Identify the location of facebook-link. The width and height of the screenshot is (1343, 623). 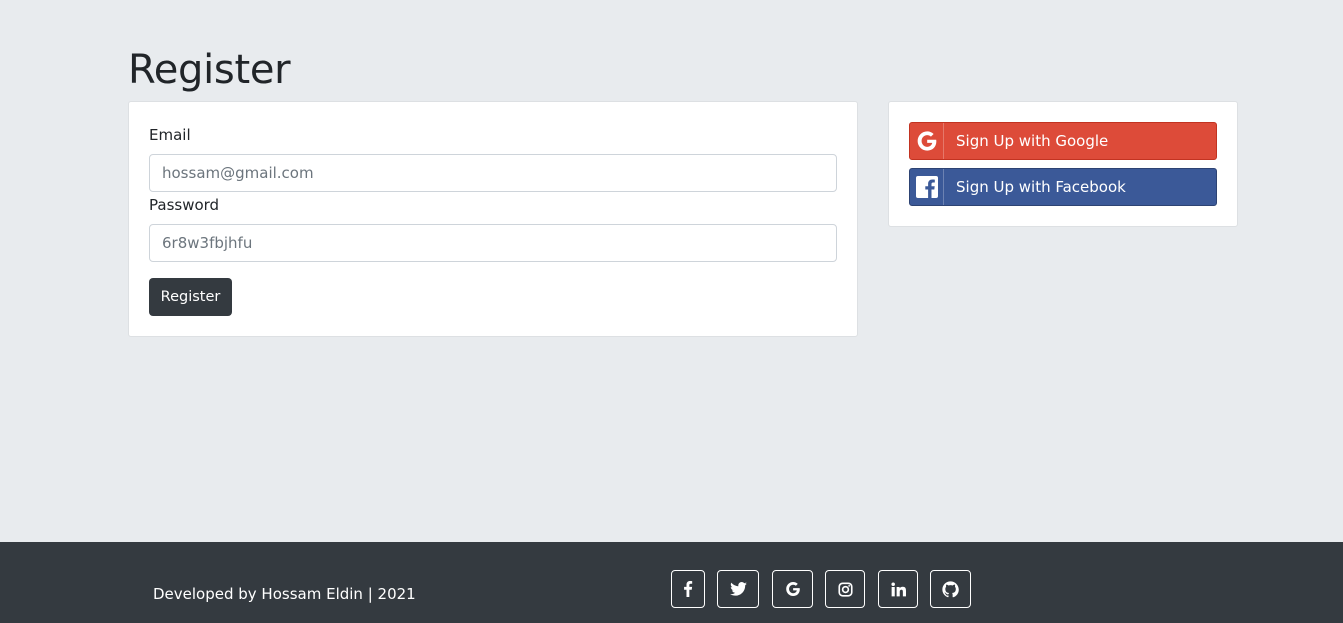
(688, 589).